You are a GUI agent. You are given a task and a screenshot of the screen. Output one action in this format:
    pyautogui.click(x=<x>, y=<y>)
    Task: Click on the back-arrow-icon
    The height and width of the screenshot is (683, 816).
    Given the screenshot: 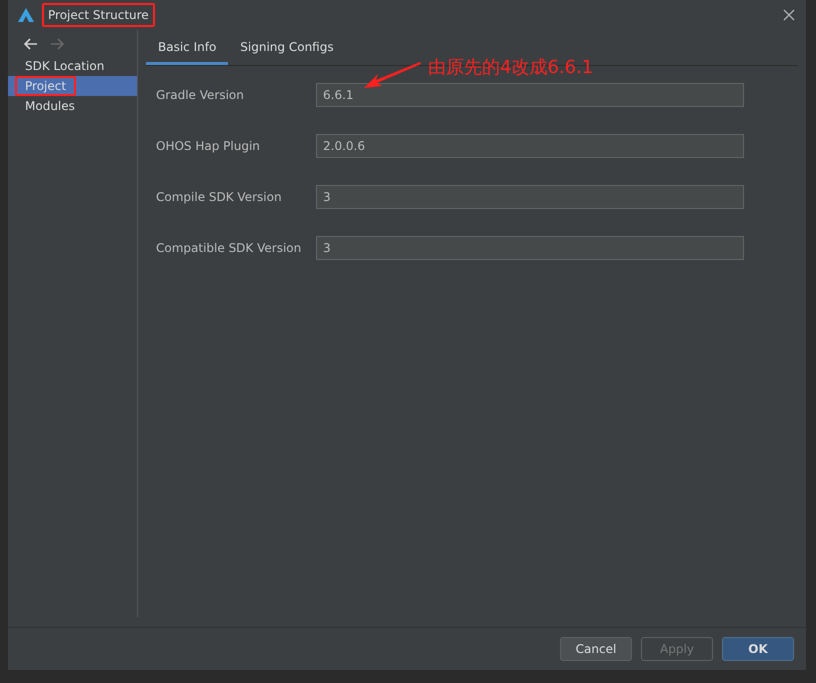 What is the action you would take?
    pyautogui.click(x=31, y=44)
    